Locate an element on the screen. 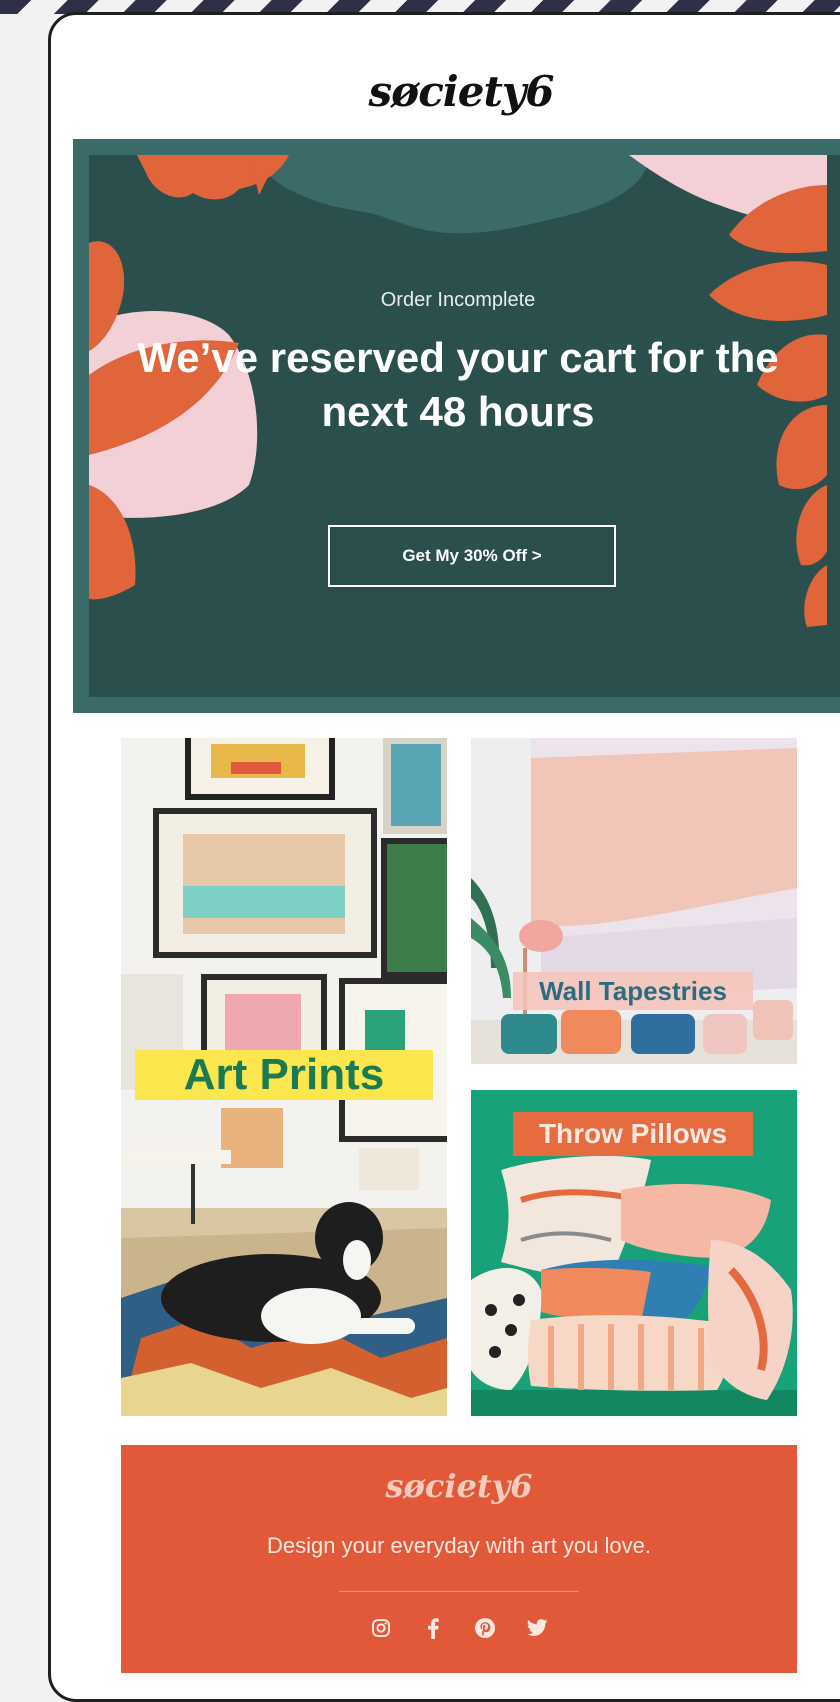 The width and height of the screenshot is (840, 1702). header-logo-text: søciety6 is located at coordinates (461, 91).